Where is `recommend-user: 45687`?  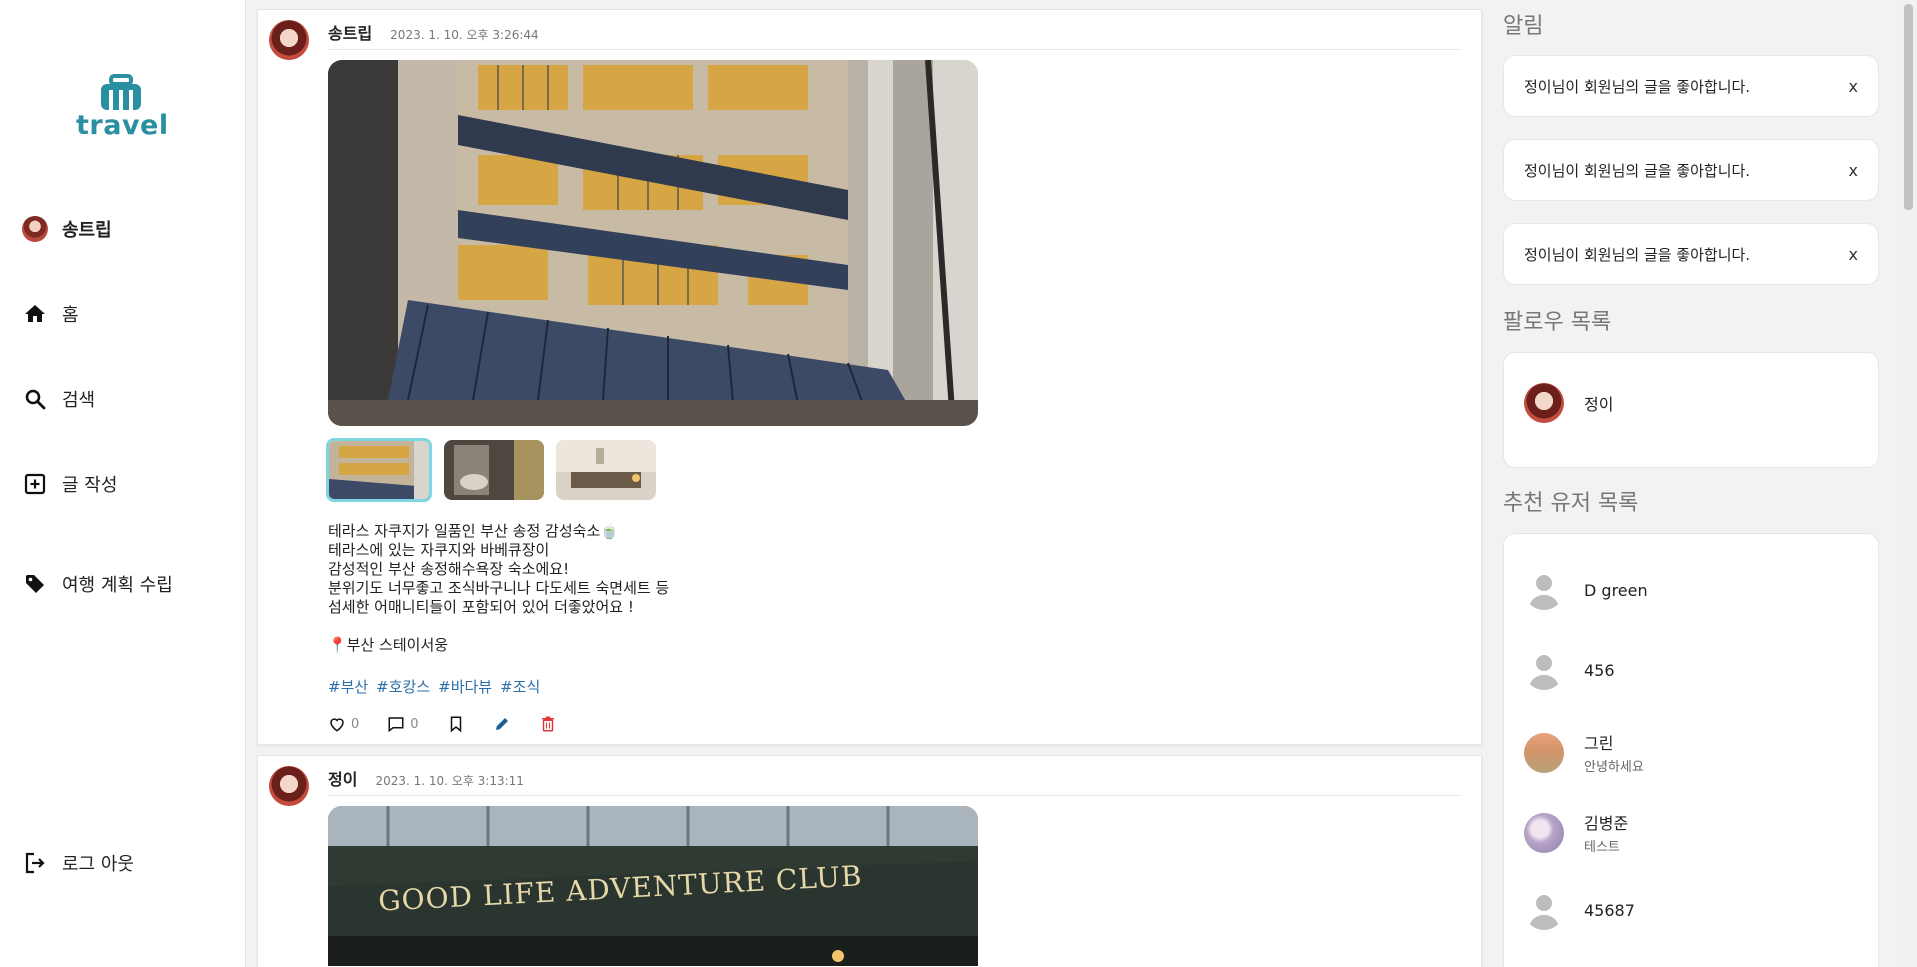
recommend-user: 45687 is located at coordinates (1579, 910).